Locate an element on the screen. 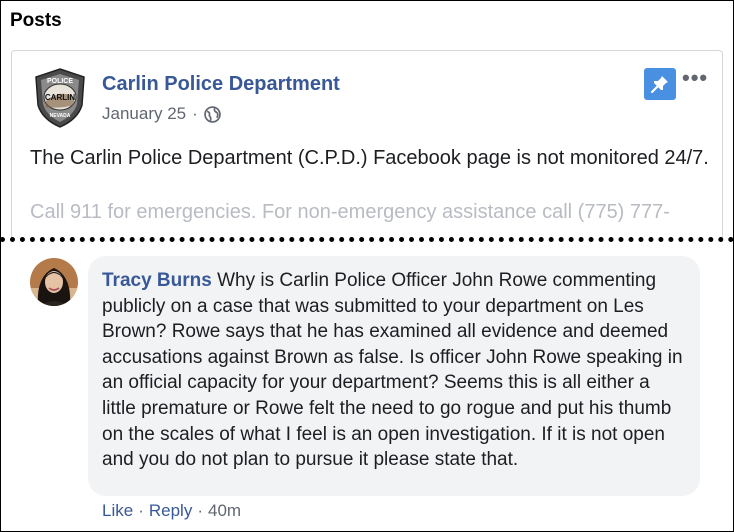 The width and height of the screenshot is (734, 532). commenter-avatar is located at coordinates (54, 282).